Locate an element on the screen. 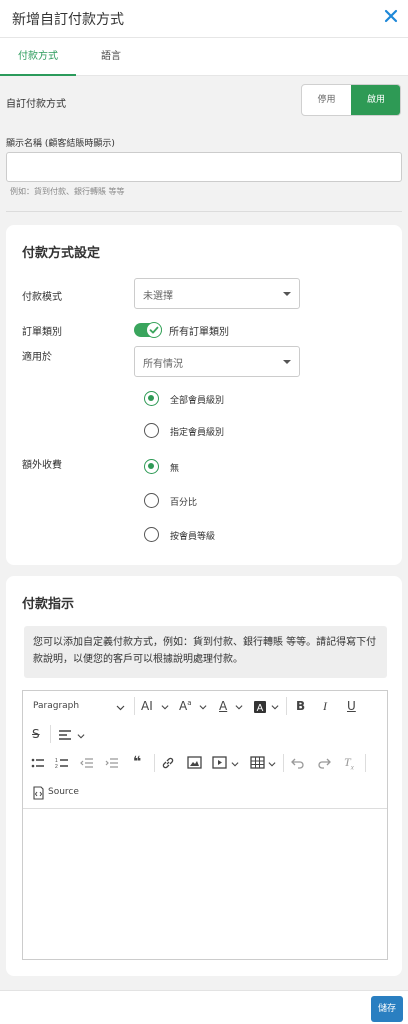 Image resolution: width=408 pixels, height=1024 pixels. enable-toggle-group: 停用 啟用 is located at coordinates (351, 100).